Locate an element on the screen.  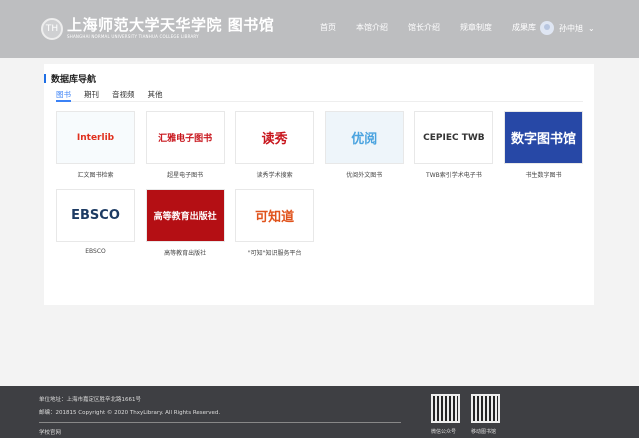
database-label: TWB索引学术电子书 is located at coordinates (454, 175).